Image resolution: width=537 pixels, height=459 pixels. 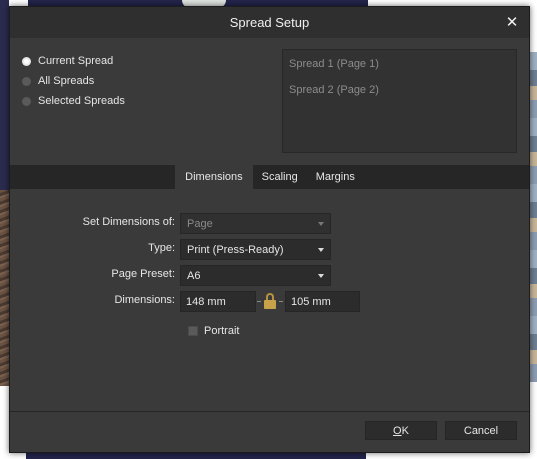 I want to click on height-input: 105 mm, so click(x=322, y=301).